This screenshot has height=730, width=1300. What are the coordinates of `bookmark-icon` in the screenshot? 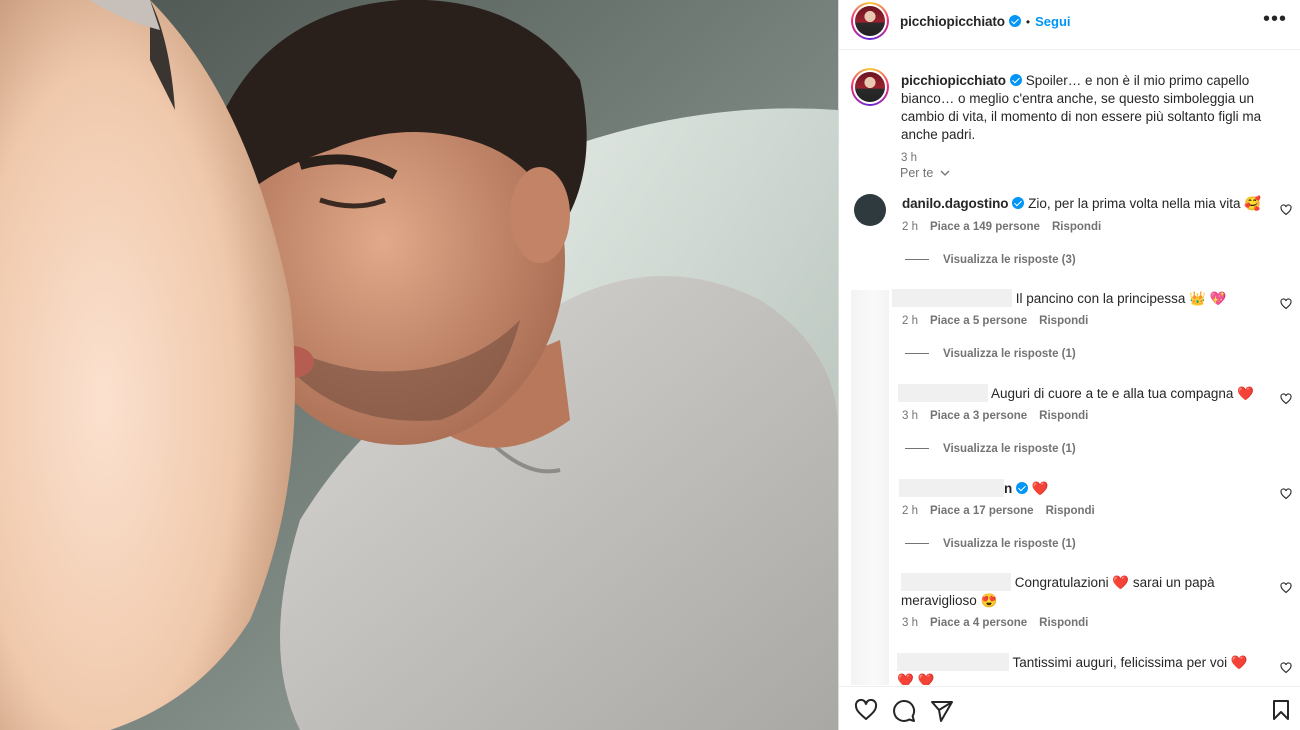 It's located at (1281, 710).